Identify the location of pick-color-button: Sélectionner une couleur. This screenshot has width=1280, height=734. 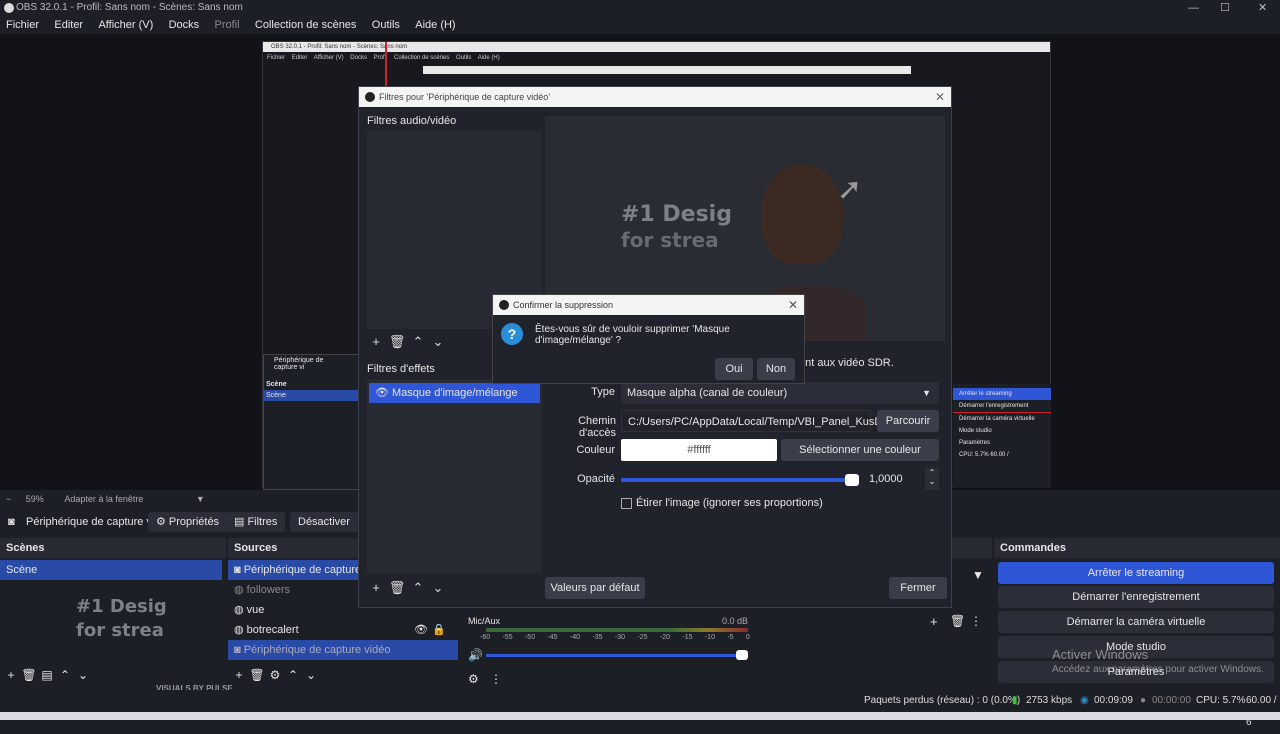
(860, 450).